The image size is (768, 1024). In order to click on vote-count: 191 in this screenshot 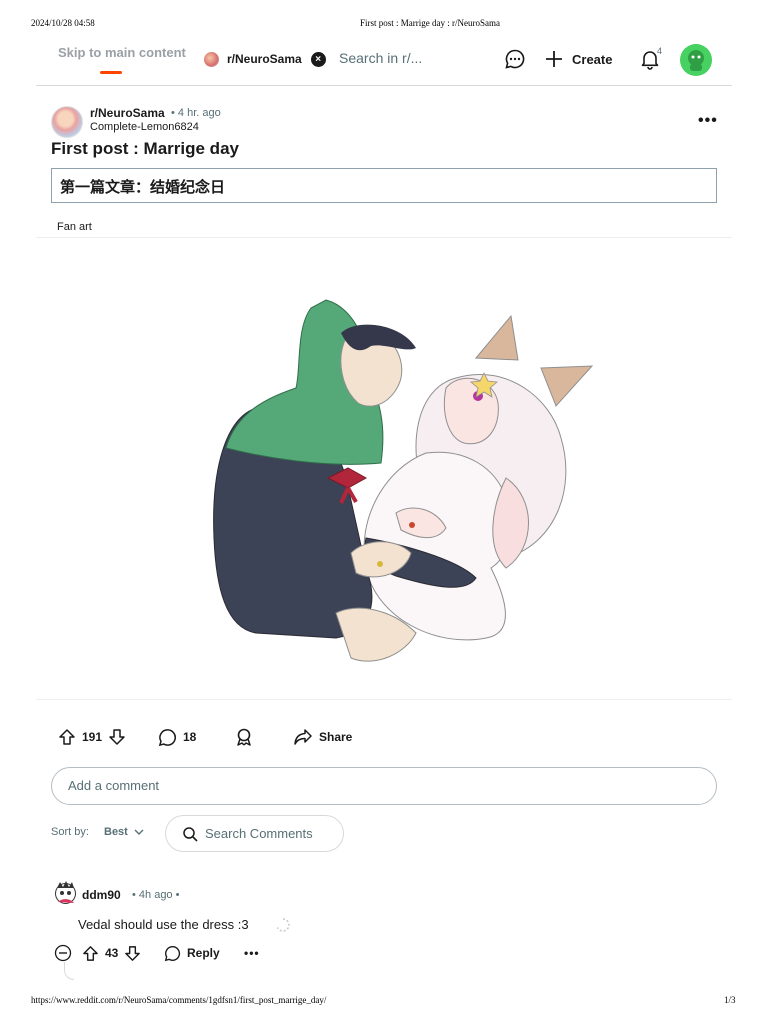, I will do `click(92, 737)`.